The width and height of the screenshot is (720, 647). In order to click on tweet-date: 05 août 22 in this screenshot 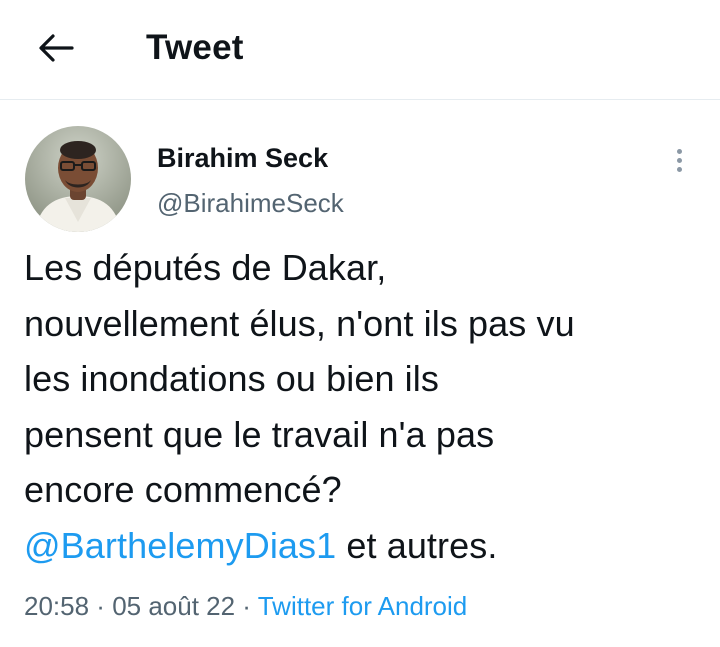, I will do `click(173, 606)`.